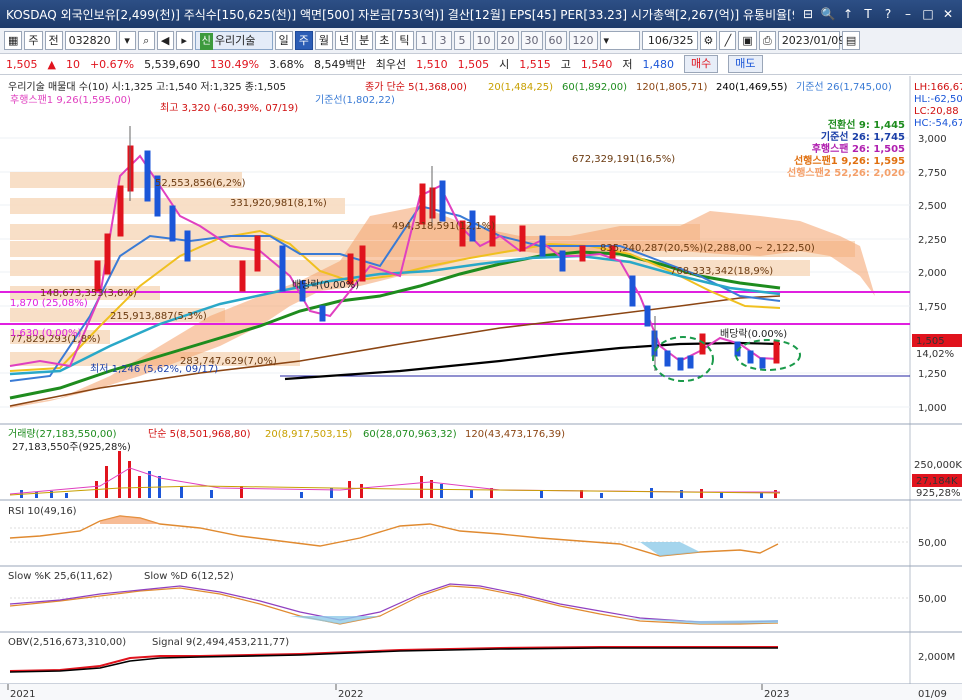 The image size is (962, 700). Describe the element at coordinates (932, 273) in the screenshot. I see `price-tick-2000: 2,000` at that location.